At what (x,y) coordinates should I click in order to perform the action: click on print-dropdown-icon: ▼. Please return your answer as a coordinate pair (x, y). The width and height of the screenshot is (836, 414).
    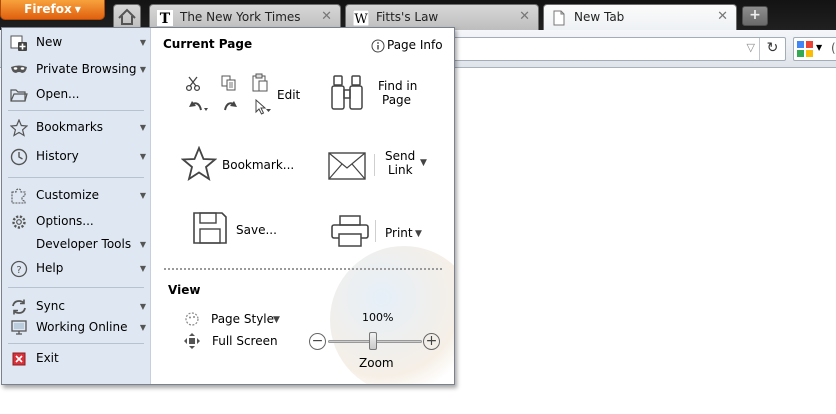
    Looking at the image, I should click on (418, 234).